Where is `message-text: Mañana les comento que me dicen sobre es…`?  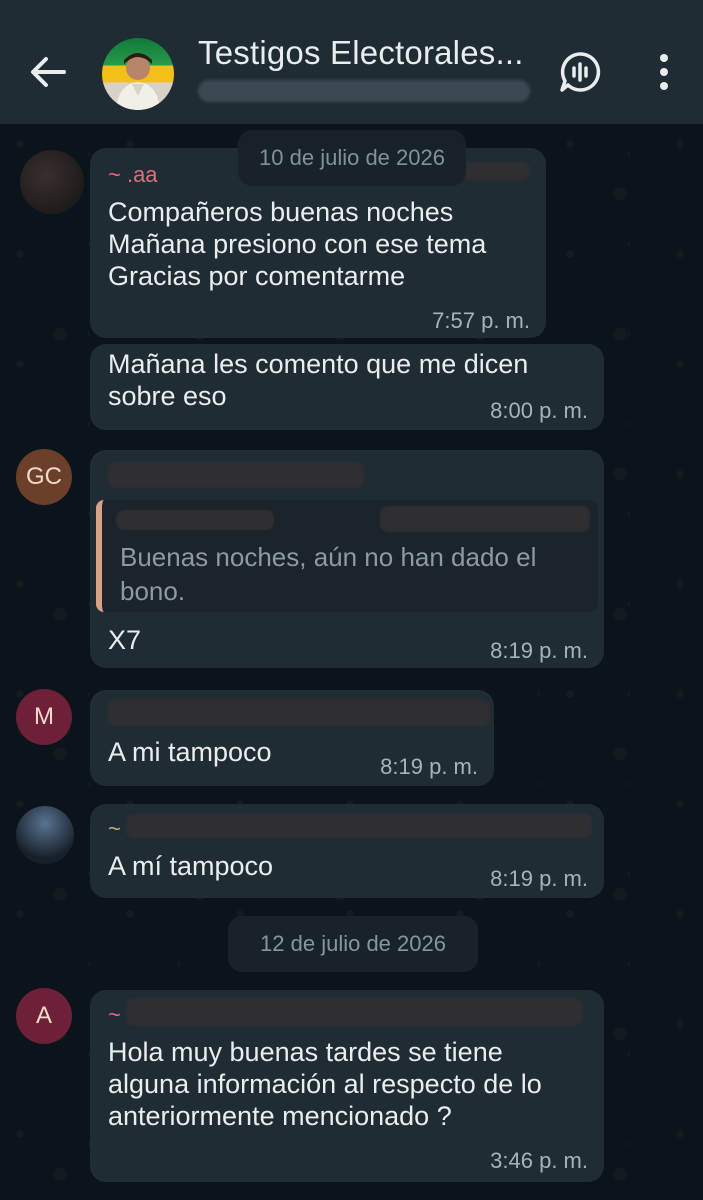 message-text: Mañana les comento que me dicen sobre es… is located at coordinates (318, 380).